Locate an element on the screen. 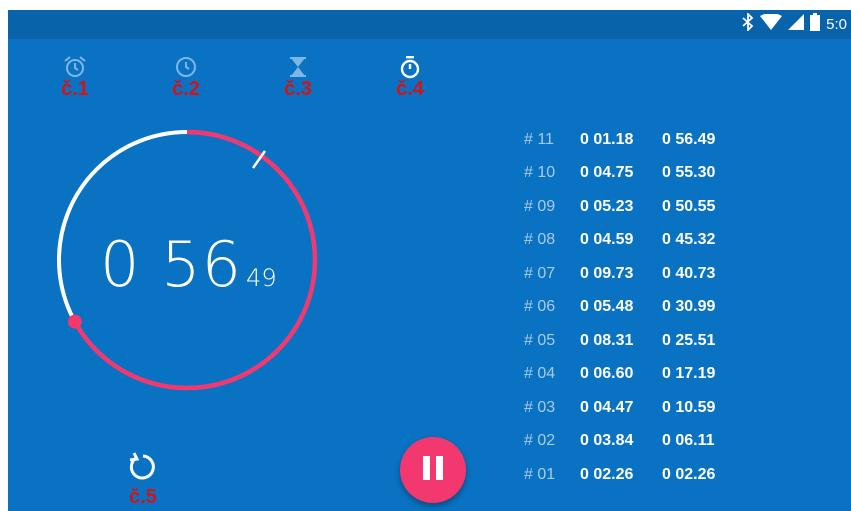 The height and width of the screenshot is (511, 851). lap-total-time: 0 17.19 is located at coordinates (689, 374).